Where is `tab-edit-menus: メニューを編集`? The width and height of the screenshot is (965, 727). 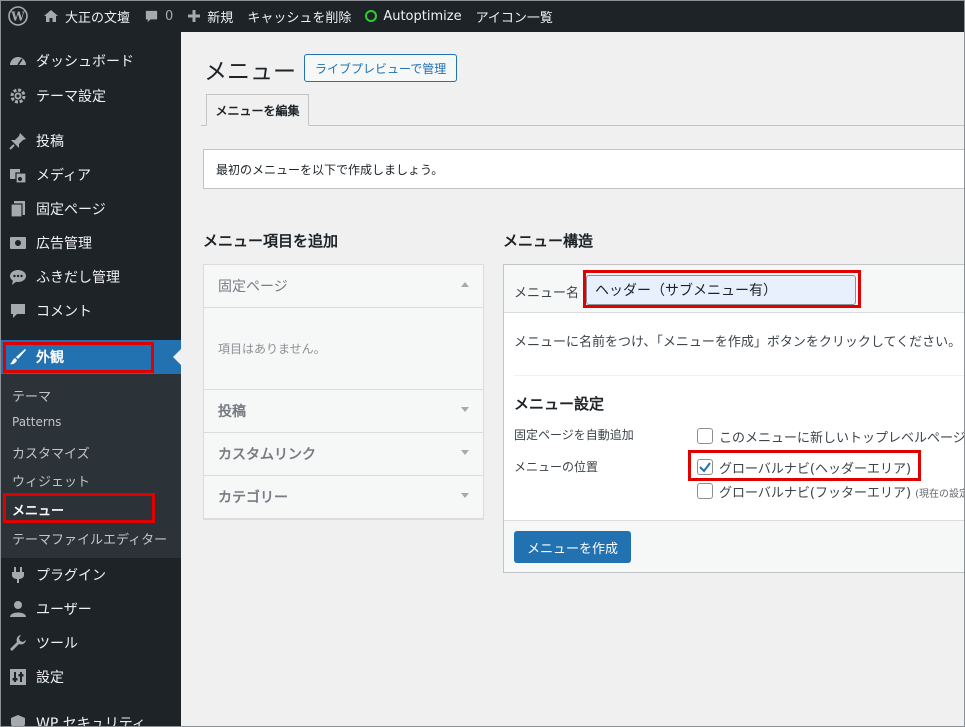
tab-edit-menus: メニューを編集 is located at coordinates (257, 110).